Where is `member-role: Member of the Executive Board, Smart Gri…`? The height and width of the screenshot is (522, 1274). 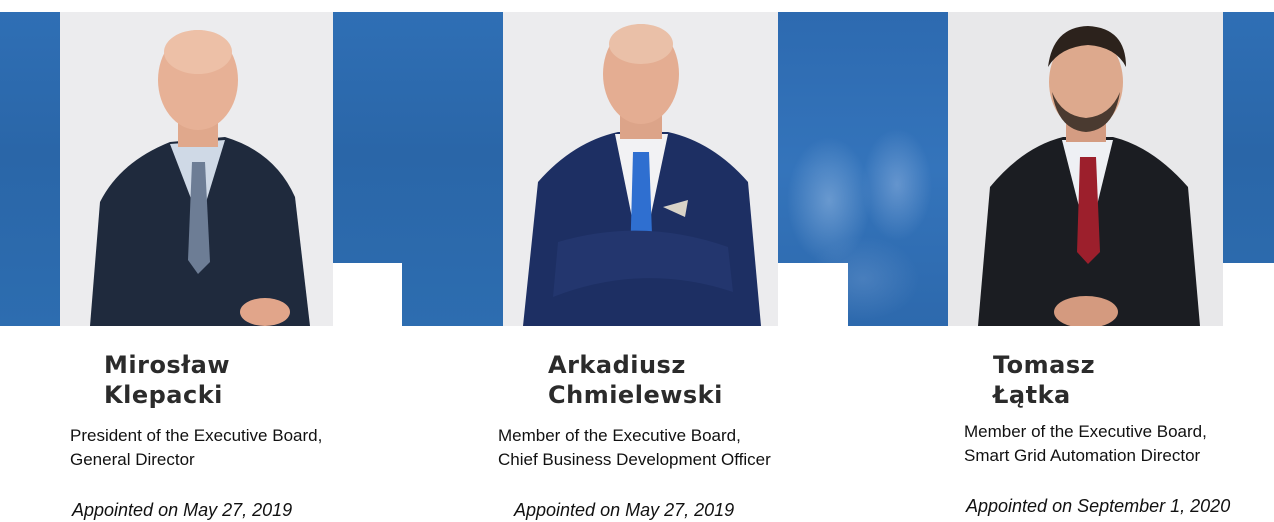 member-role: Member of the Executive Board, Smart Gri… is located at coordinates (1085, 444).